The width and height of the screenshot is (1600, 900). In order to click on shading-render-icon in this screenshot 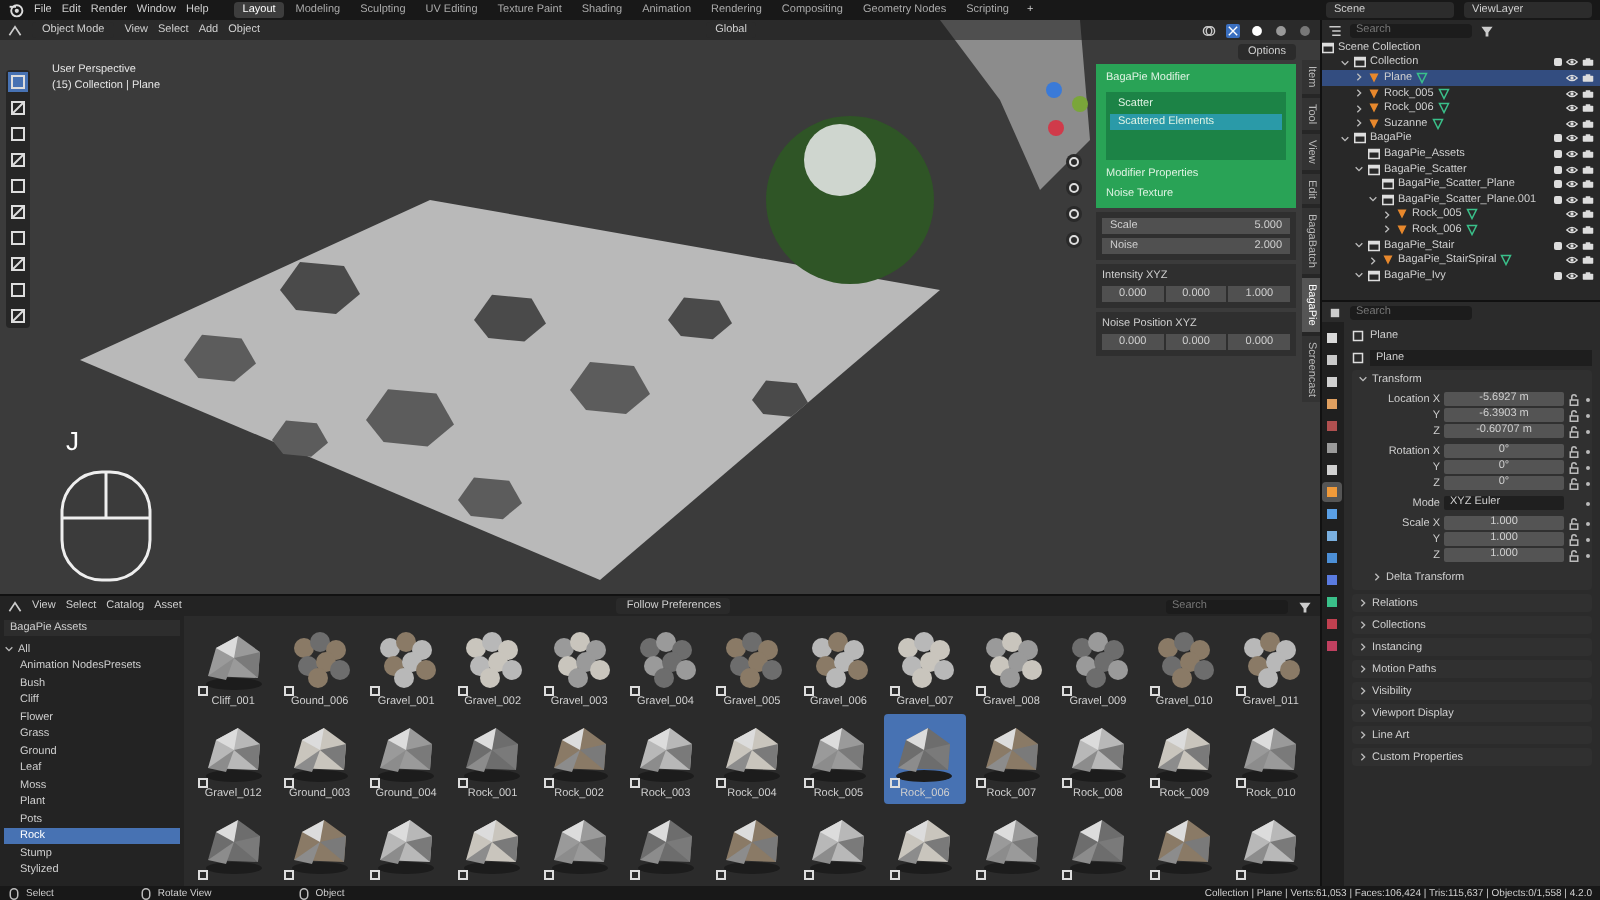, I will do `click(1305, 30)`.